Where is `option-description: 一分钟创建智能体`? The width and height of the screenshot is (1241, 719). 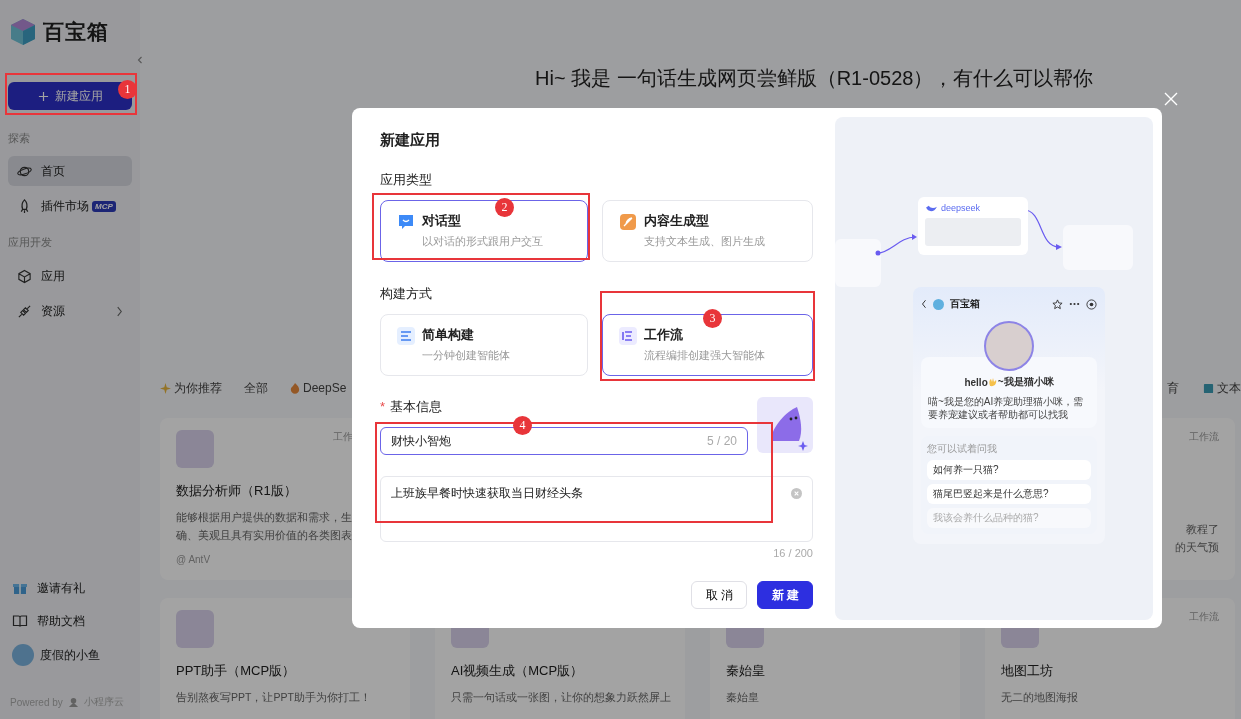
option-description: 一分钟创建智能体 is located at coordinates (466, 355).